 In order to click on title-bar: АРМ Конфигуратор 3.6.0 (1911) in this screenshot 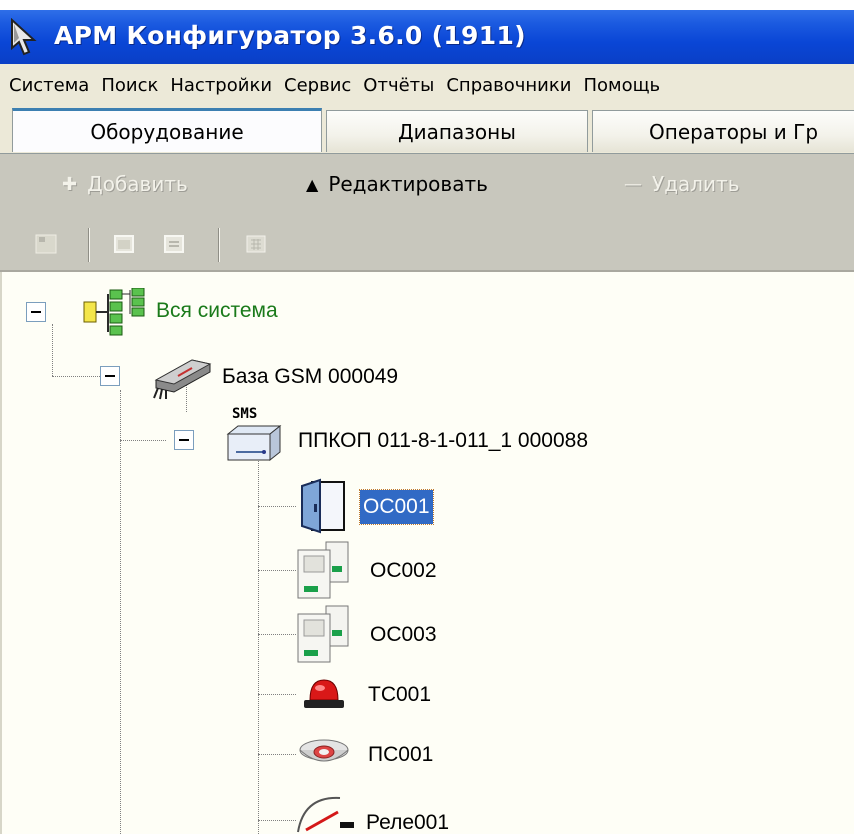, I will do `click(427, 37)`.